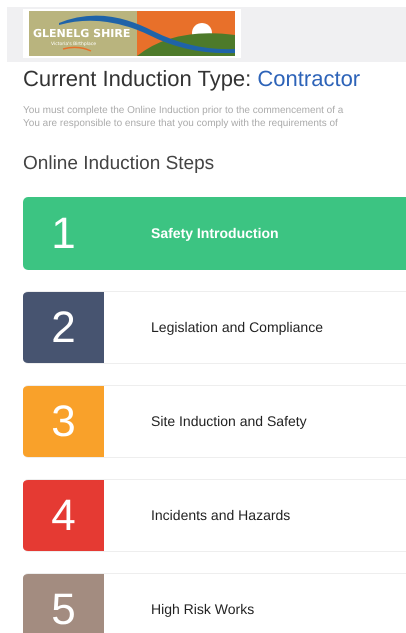 The height and width of the screenshot is (633, 406). Describe the element at coordinates (63, 328) in the screenshot. I see `step-number: 2` at that location.